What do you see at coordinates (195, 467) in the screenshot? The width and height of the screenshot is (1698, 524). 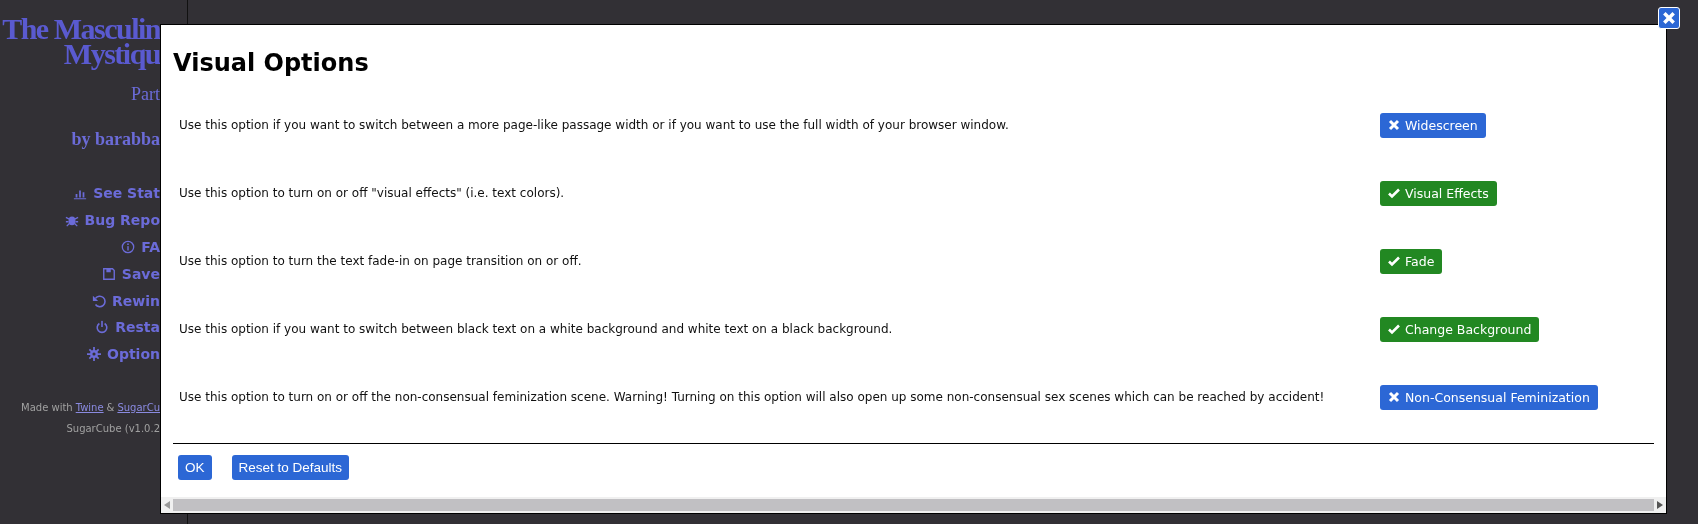 I see `ok-button: OK` at bounding box center [195, 467].